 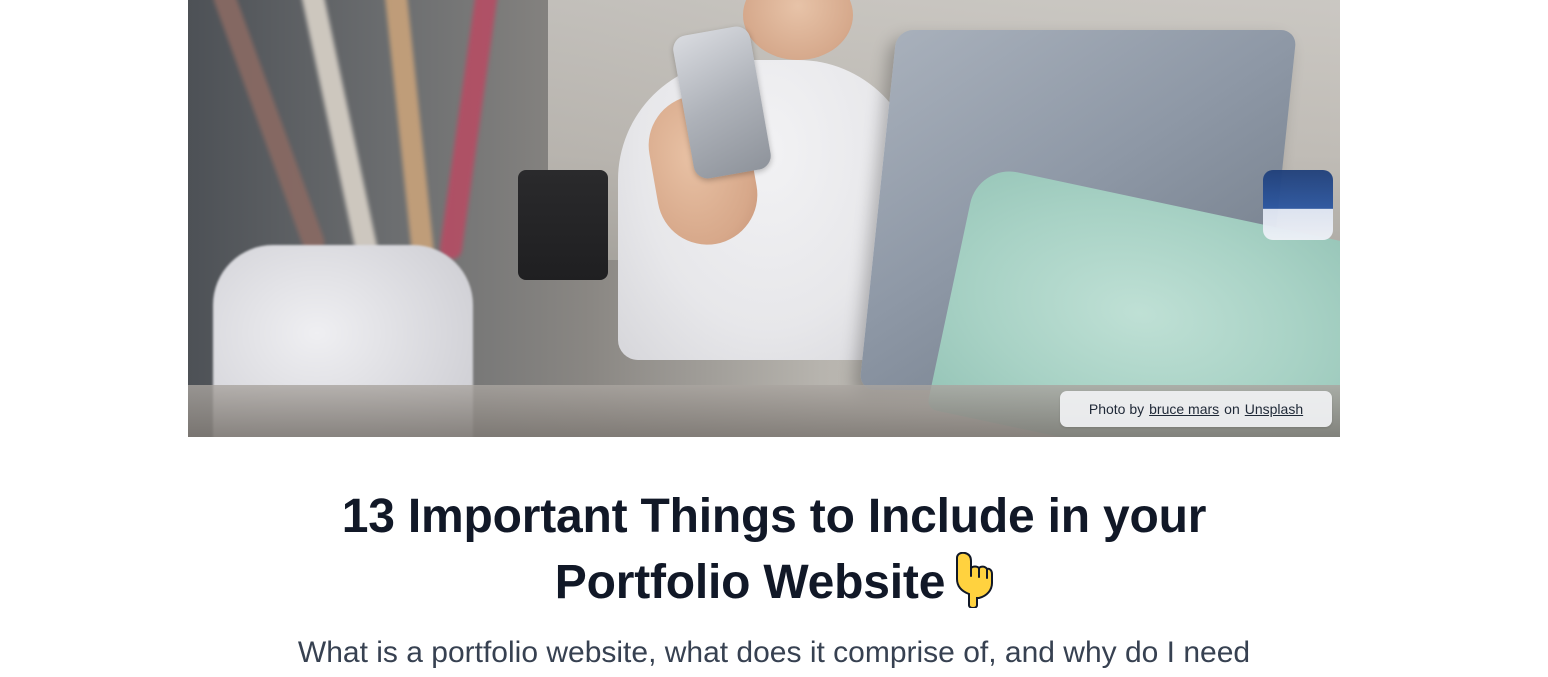 What do you see at coordinates (1184, 409) in the screenshot?
I see `photographer-link: bruce mars` at bounding box center [1184, 409].